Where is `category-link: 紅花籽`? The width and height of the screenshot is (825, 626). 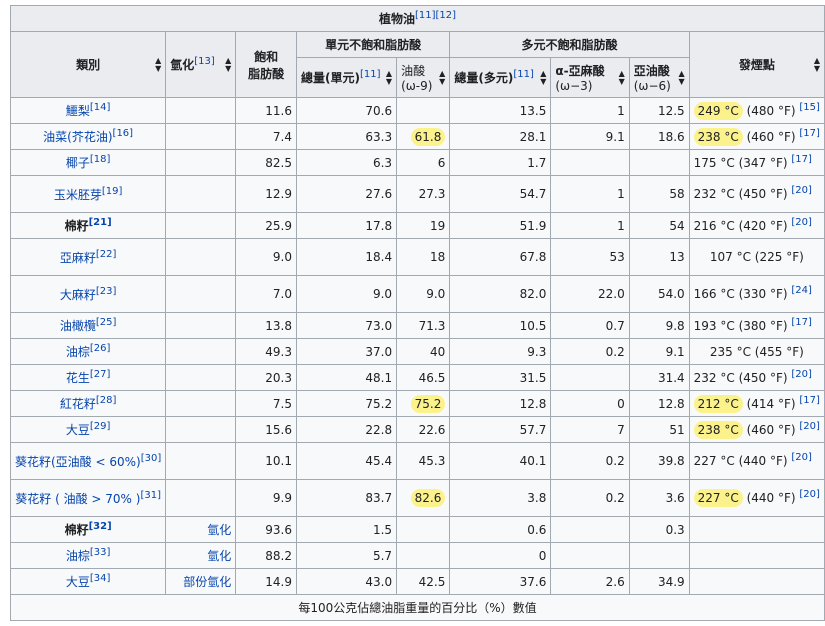 category-link: 紅花籽 is located at coordinates (78, 404).